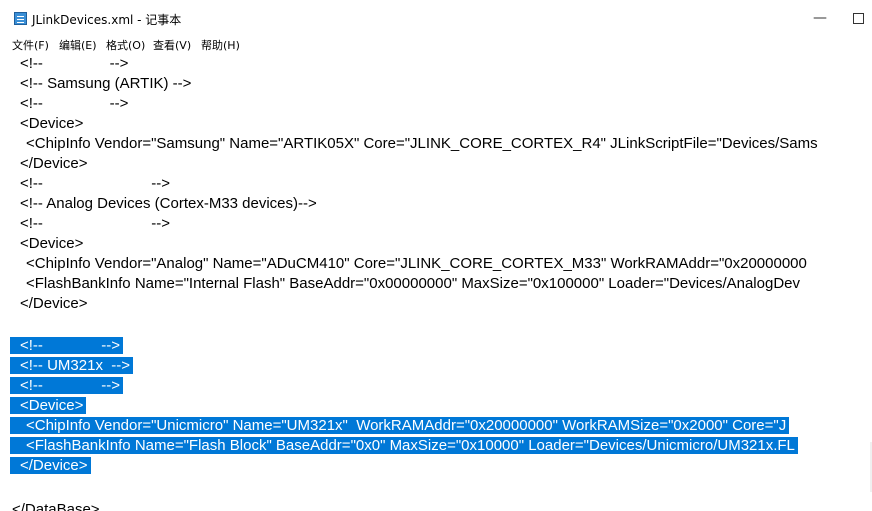 The width and height of the screenshot is (872, 511). What do you see at coordinates (107, 20) in the screenshot?
I see `window-title: JLinkDevices.xml - 记事本` at bounding box center [107, 20].